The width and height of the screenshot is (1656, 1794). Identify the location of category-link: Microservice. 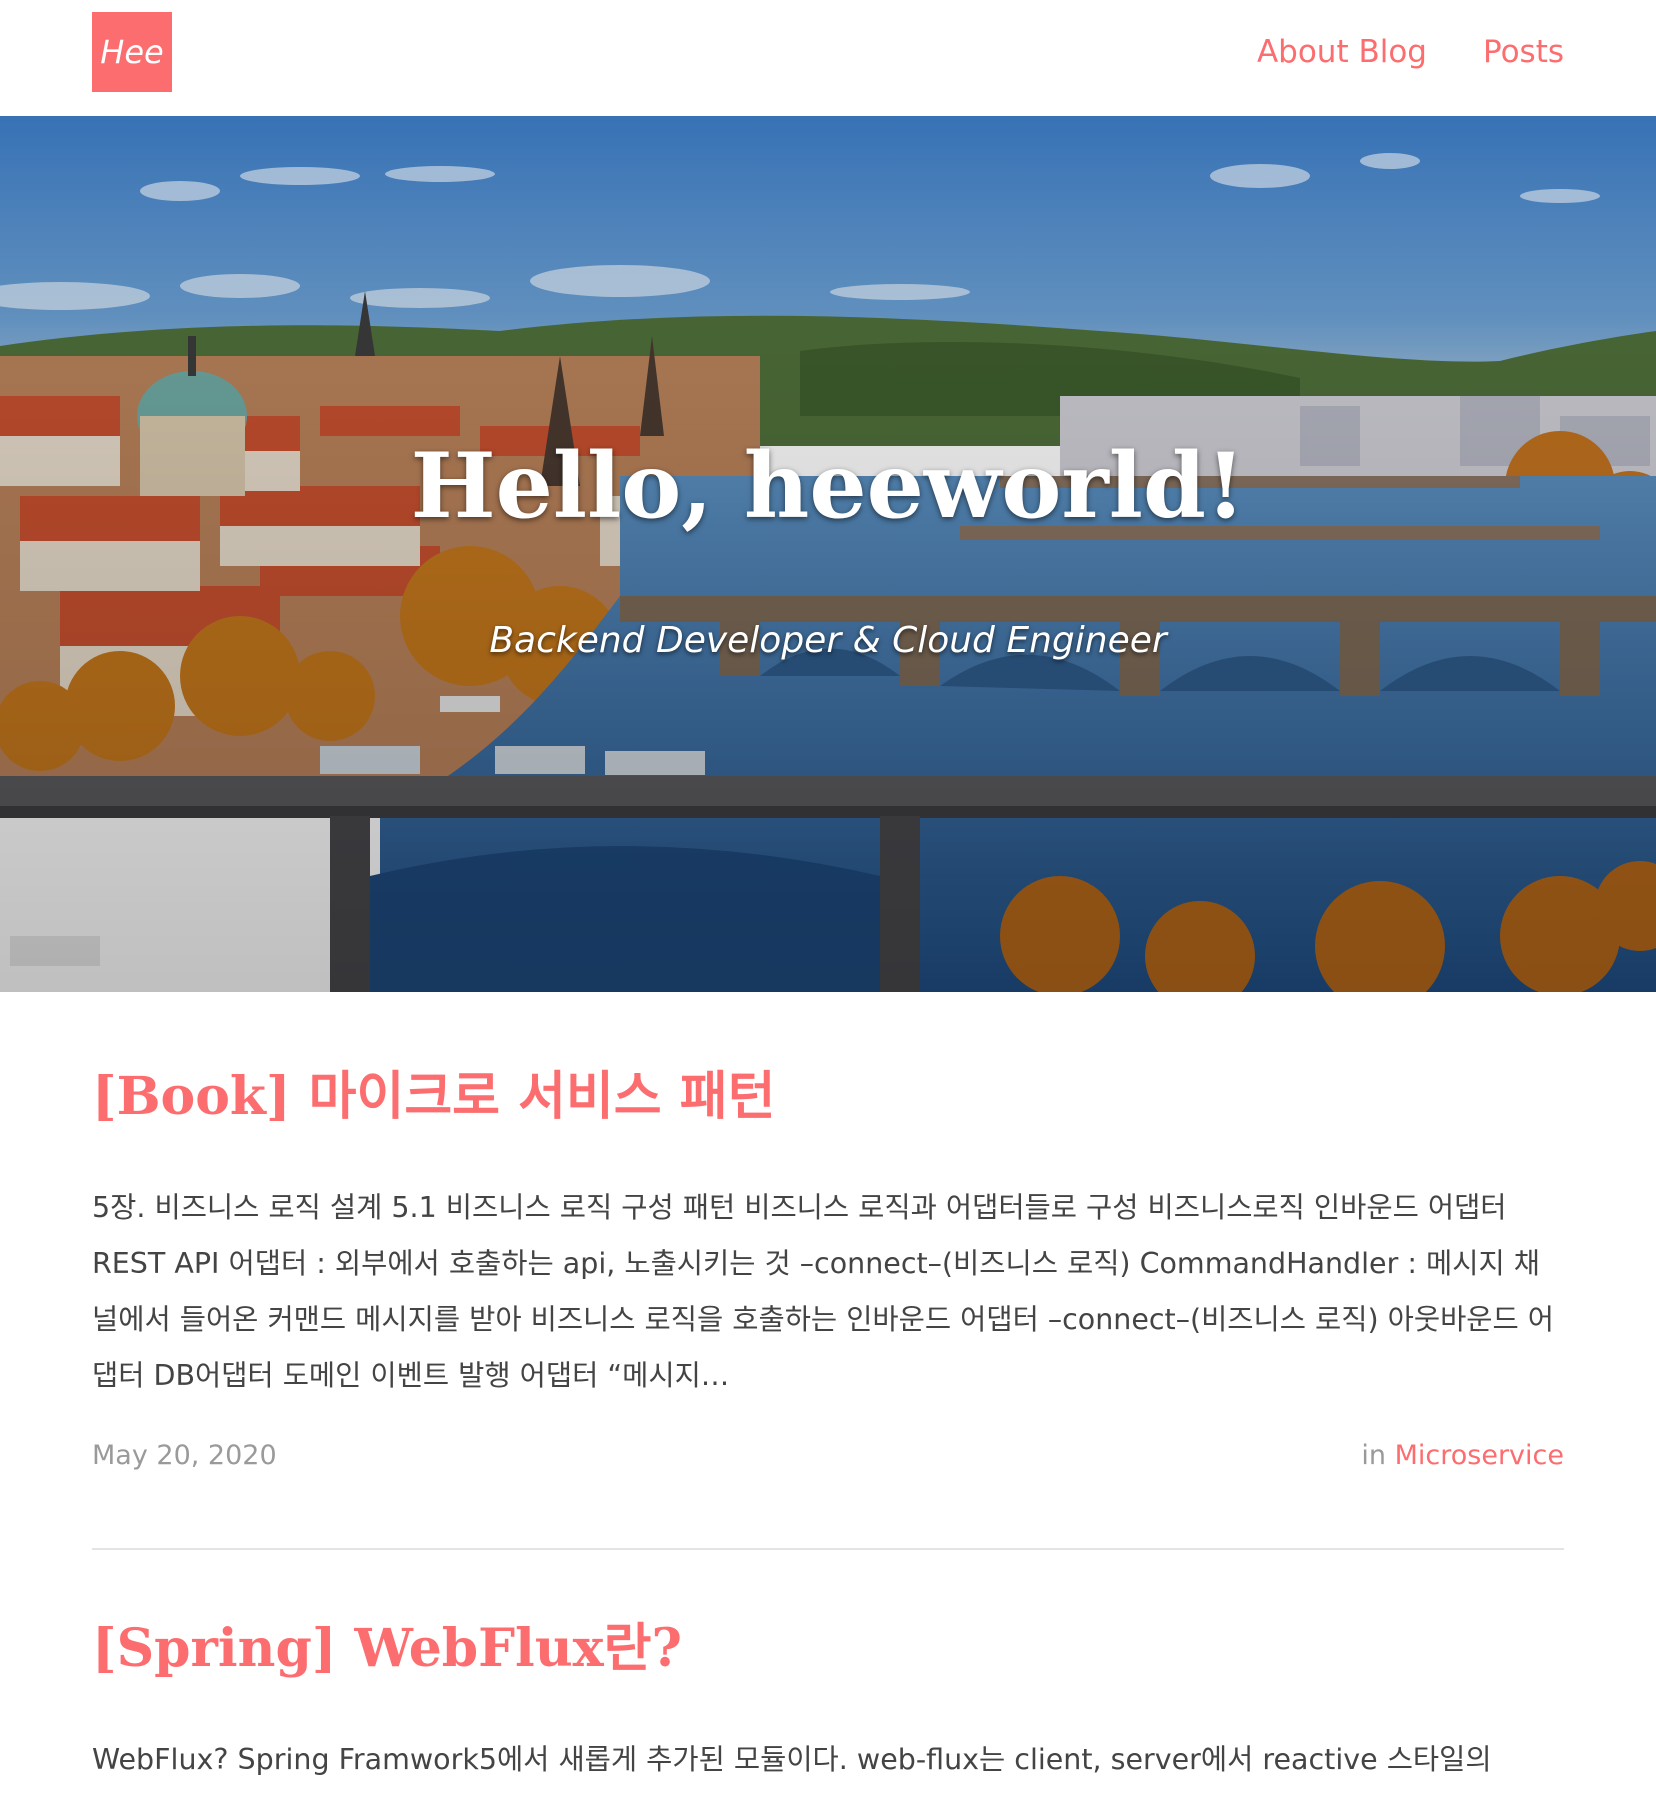
(1479, 1455).